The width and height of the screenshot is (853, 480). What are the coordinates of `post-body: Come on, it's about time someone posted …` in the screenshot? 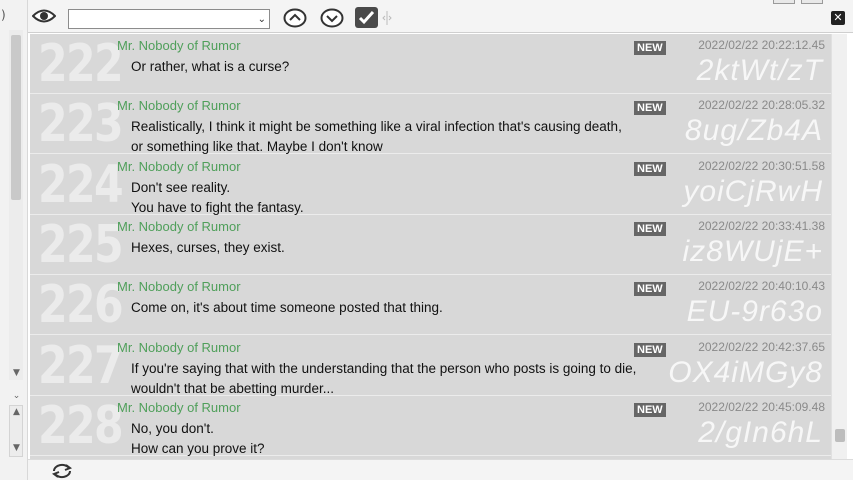 It's located at (287, 308).